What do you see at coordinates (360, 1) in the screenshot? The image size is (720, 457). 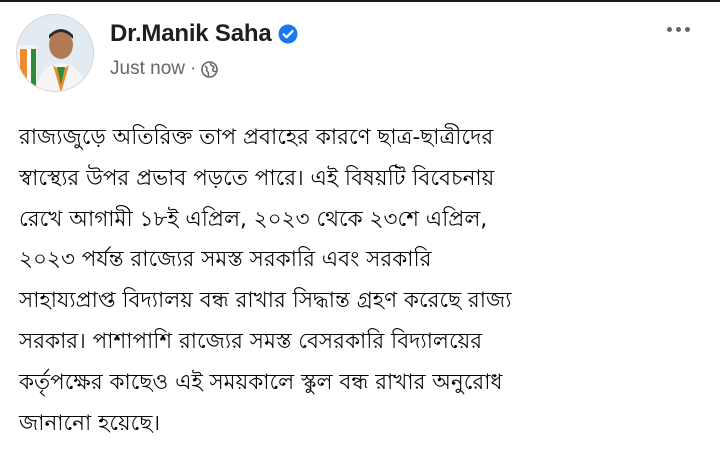 I see `top-border` at bounding box center [360, 1].